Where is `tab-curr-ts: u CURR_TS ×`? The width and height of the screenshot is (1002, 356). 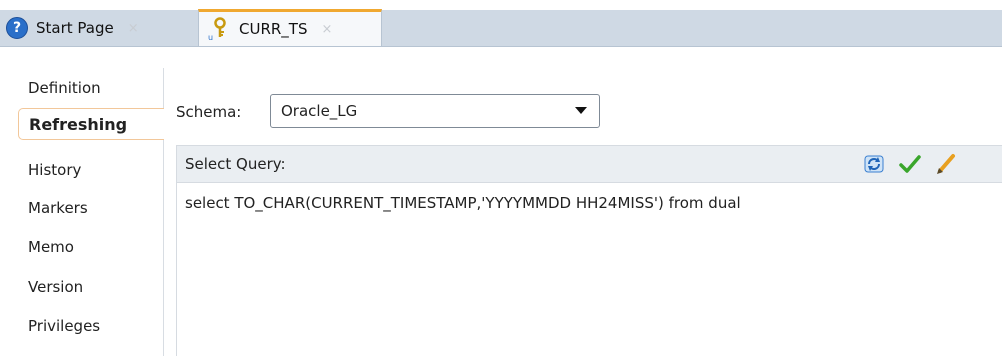
tab-curr-ts: u CURR_TS × is located at coordinates (290, 27).